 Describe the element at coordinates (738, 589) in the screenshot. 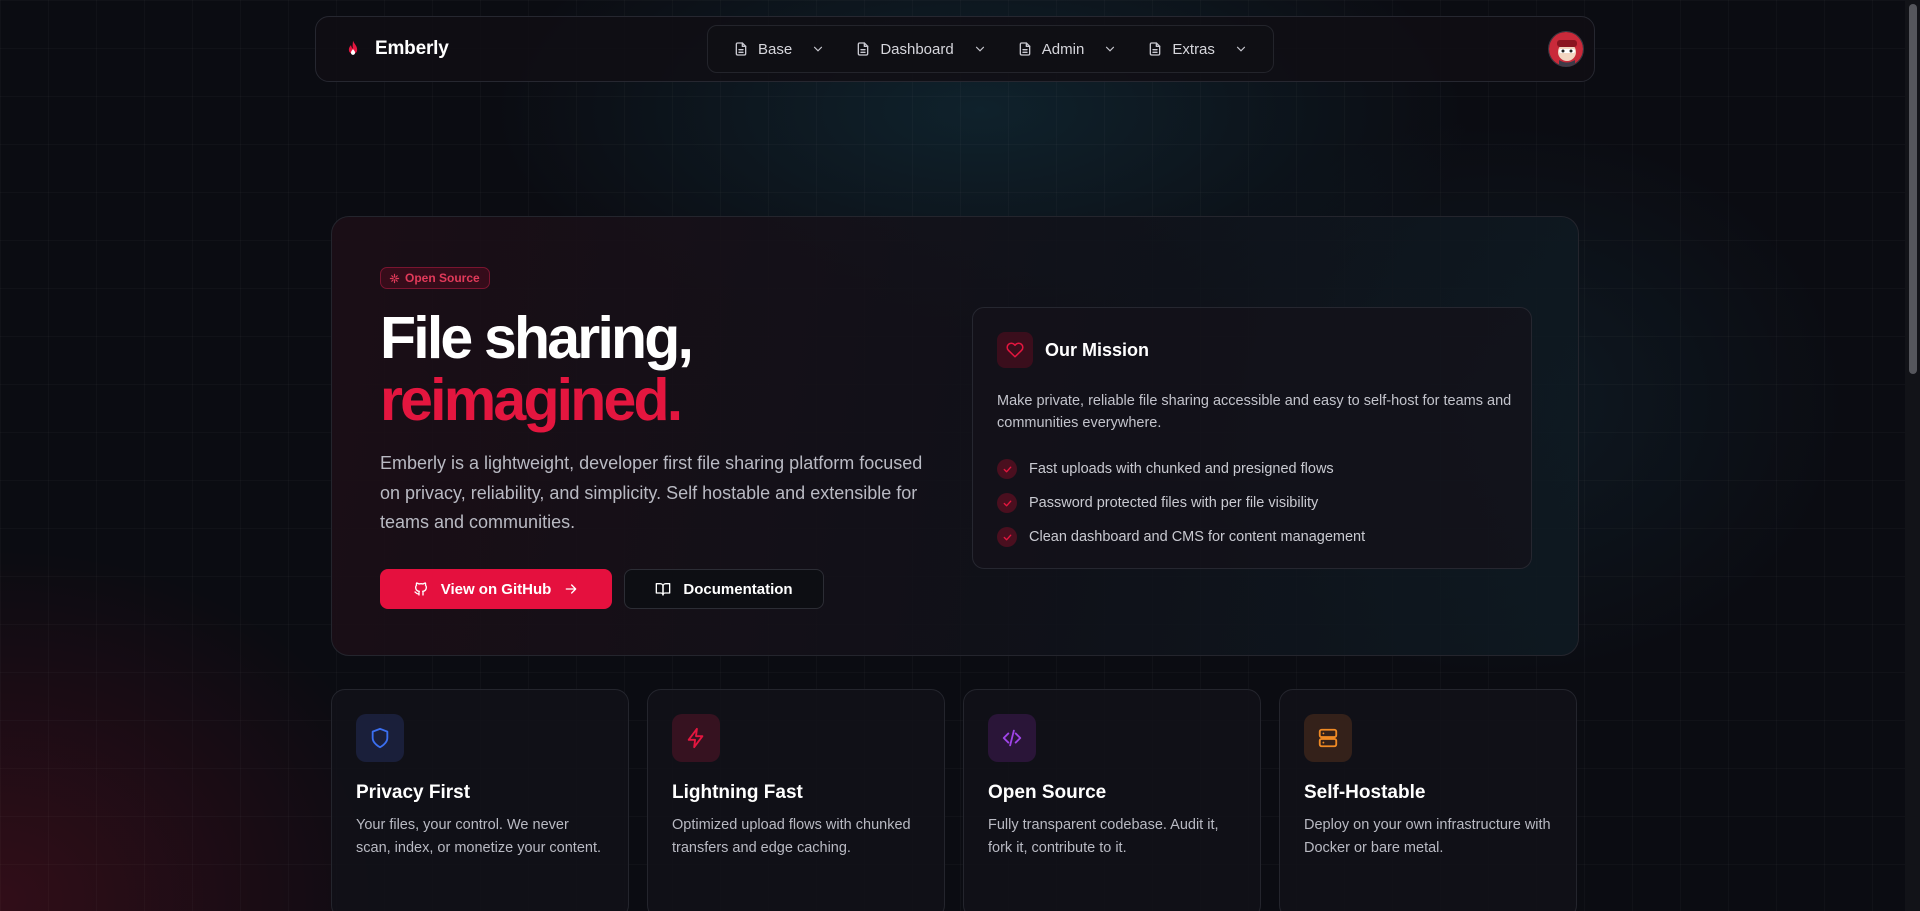

I see `button-label: Documentation` at that location.